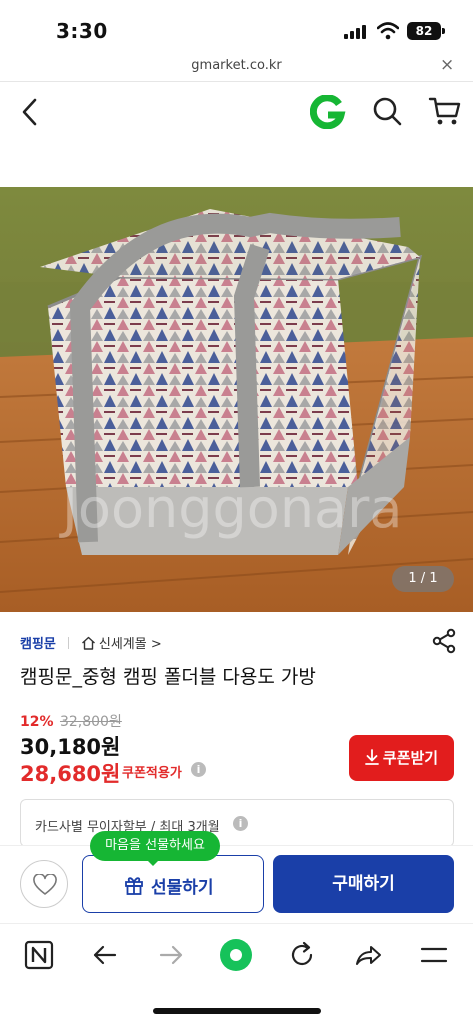  What do you see at coordinates (90, 722) in the screenshot?
I see `original-price: 32,800원` at bounding box center [90, 722].